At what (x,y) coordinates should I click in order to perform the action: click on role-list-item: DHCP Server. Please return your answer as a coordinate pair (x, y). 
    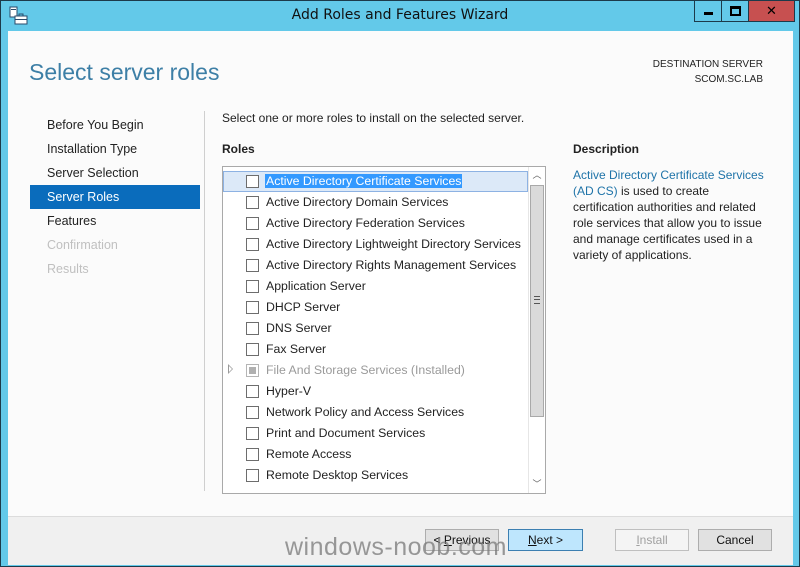
    Looking at the image, I should click on (375, 307).